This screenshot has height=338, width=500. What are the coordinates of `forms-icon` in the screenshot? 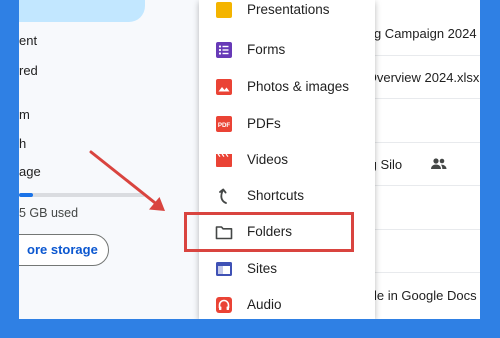 It's located at (224, 50).